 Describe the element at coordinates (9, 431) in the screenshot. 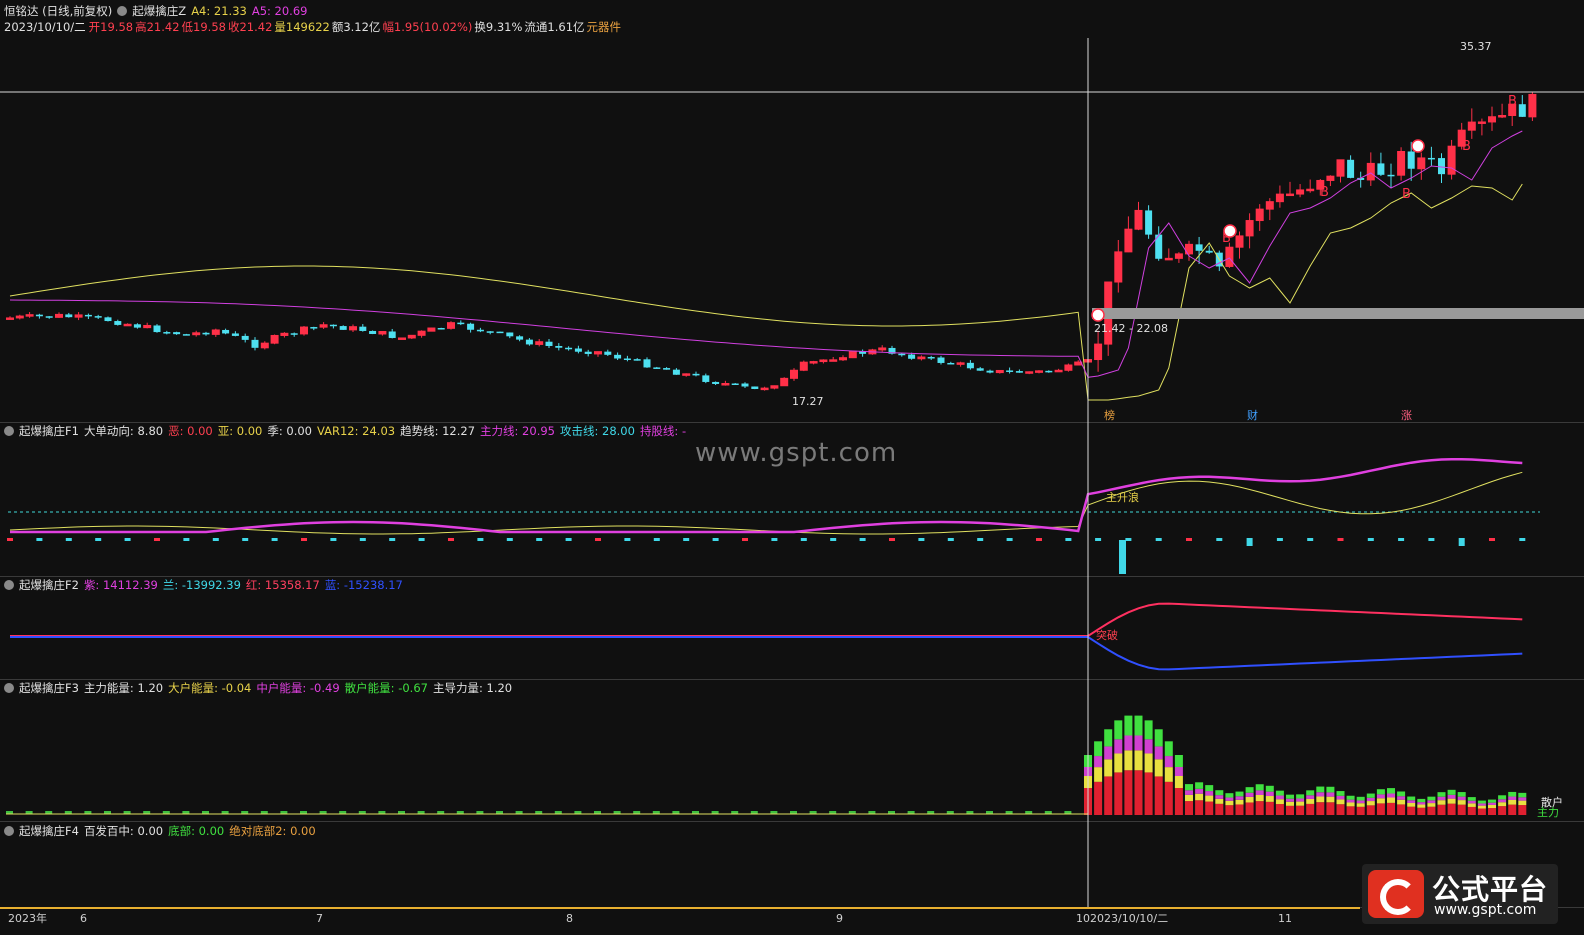

I see `f1-toggle-icon` at that location.